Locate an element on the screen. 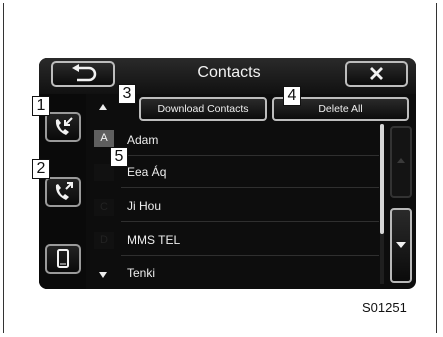 The width and height of the screenshot is (443, 337). outgoing-call-history-button is located at coordinates (63, 192).